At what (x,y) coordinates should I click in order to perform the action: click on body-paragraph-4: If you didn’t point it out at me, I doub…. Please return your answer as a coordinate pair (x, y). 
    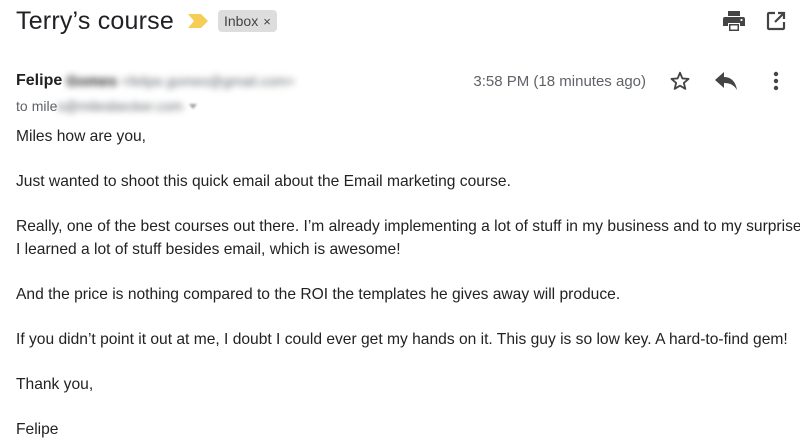
    Looking at the image, I should click on (402, 339).